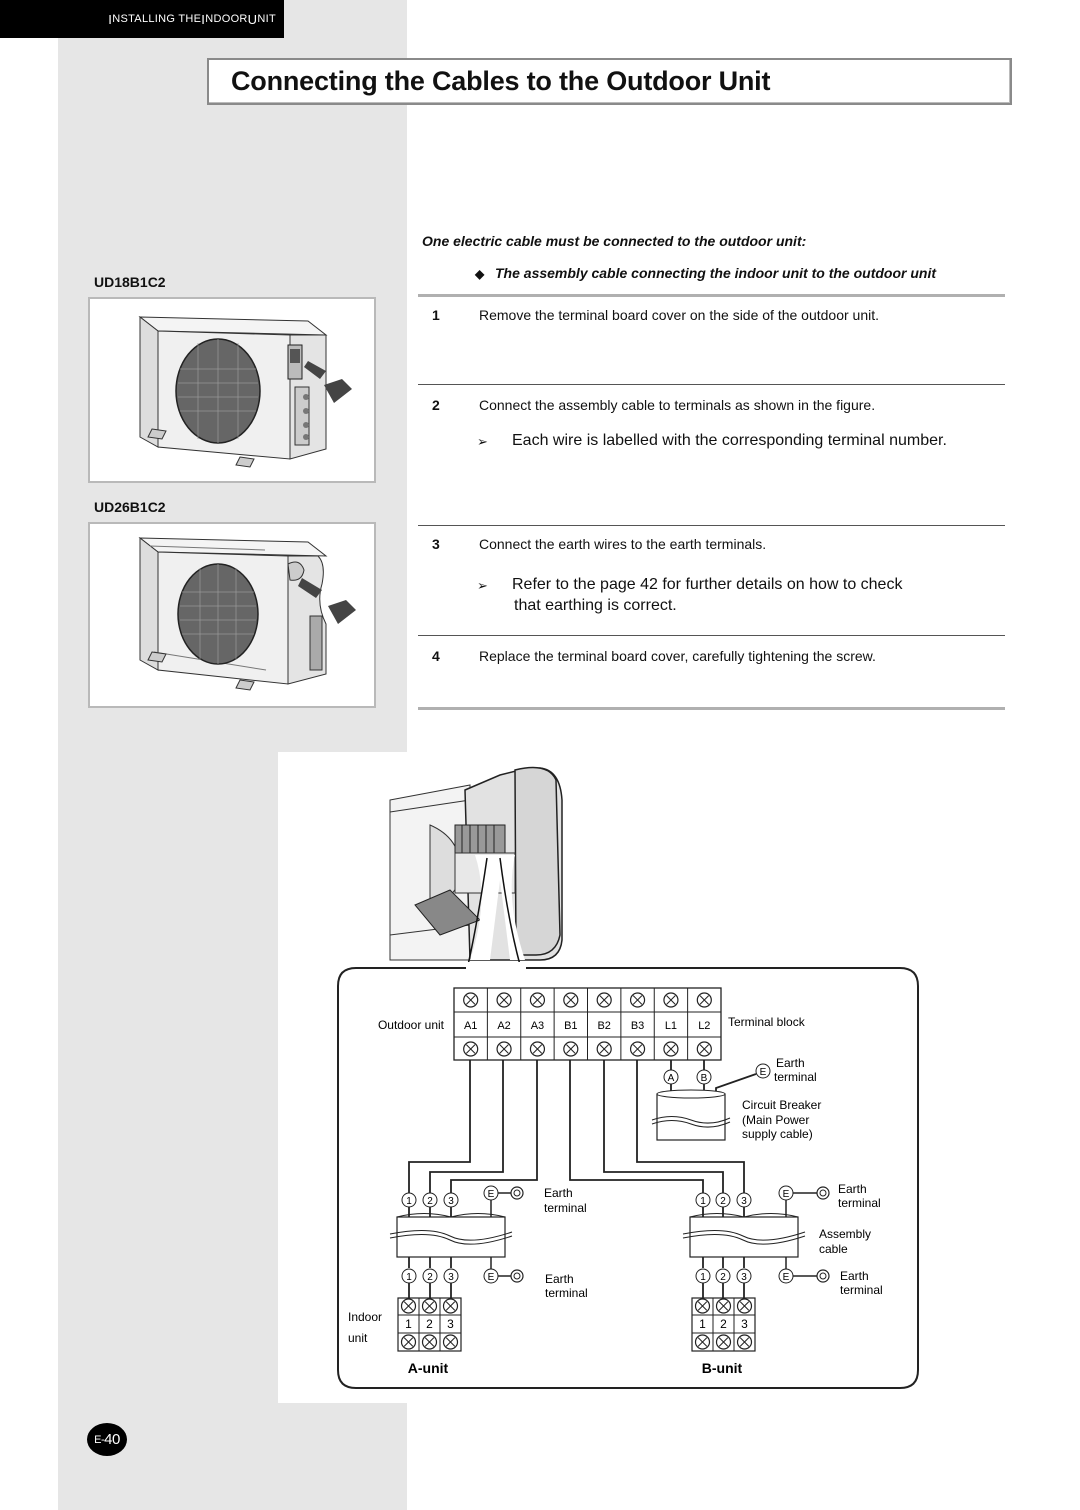 This screenshot has width=1080, height=1510. What do you see at coordinates (845, 1241) in the screenshot?
I see `assembly-cable-label: Assembly cable` at bounding box center [845, 1241].